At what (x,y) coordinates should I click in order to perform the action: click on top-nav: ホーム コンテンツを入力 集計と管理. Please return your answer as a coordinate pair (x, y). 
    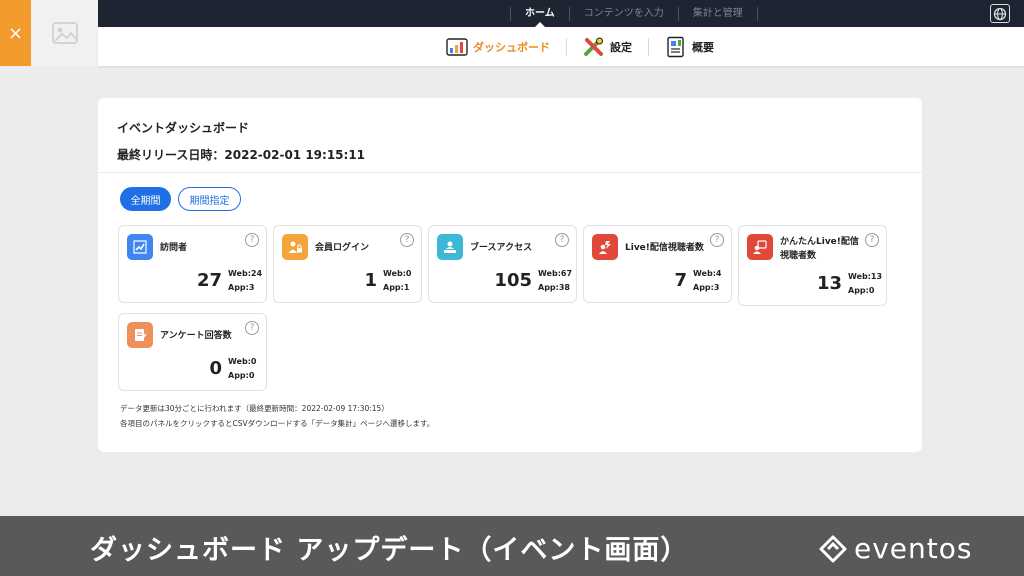
    Looking at the image, I should click on (634, 13).